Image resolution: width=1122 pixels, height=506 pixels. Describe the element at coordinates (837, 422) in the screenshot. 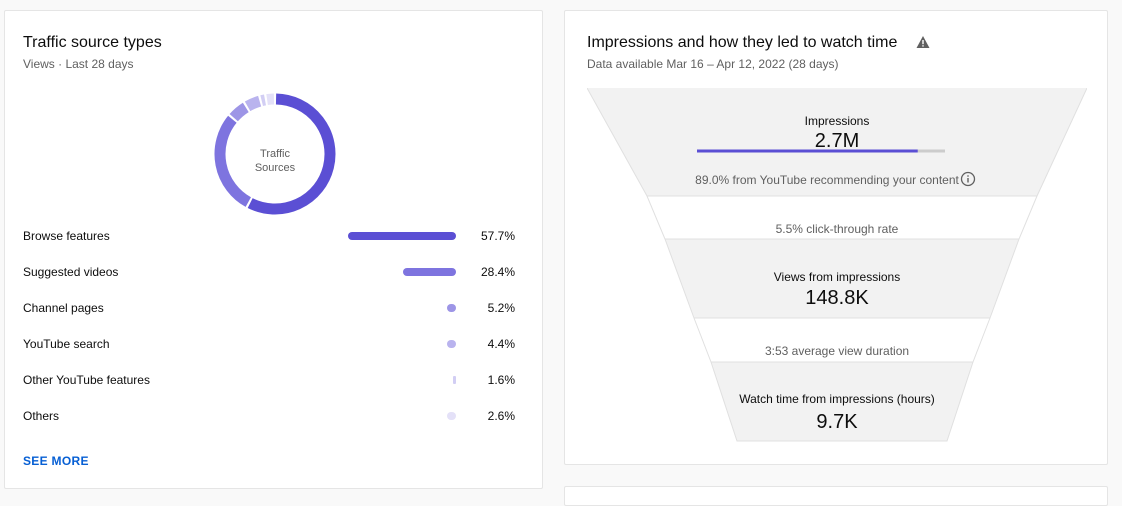

I see `watch-time-value: 9.7K` at that location.